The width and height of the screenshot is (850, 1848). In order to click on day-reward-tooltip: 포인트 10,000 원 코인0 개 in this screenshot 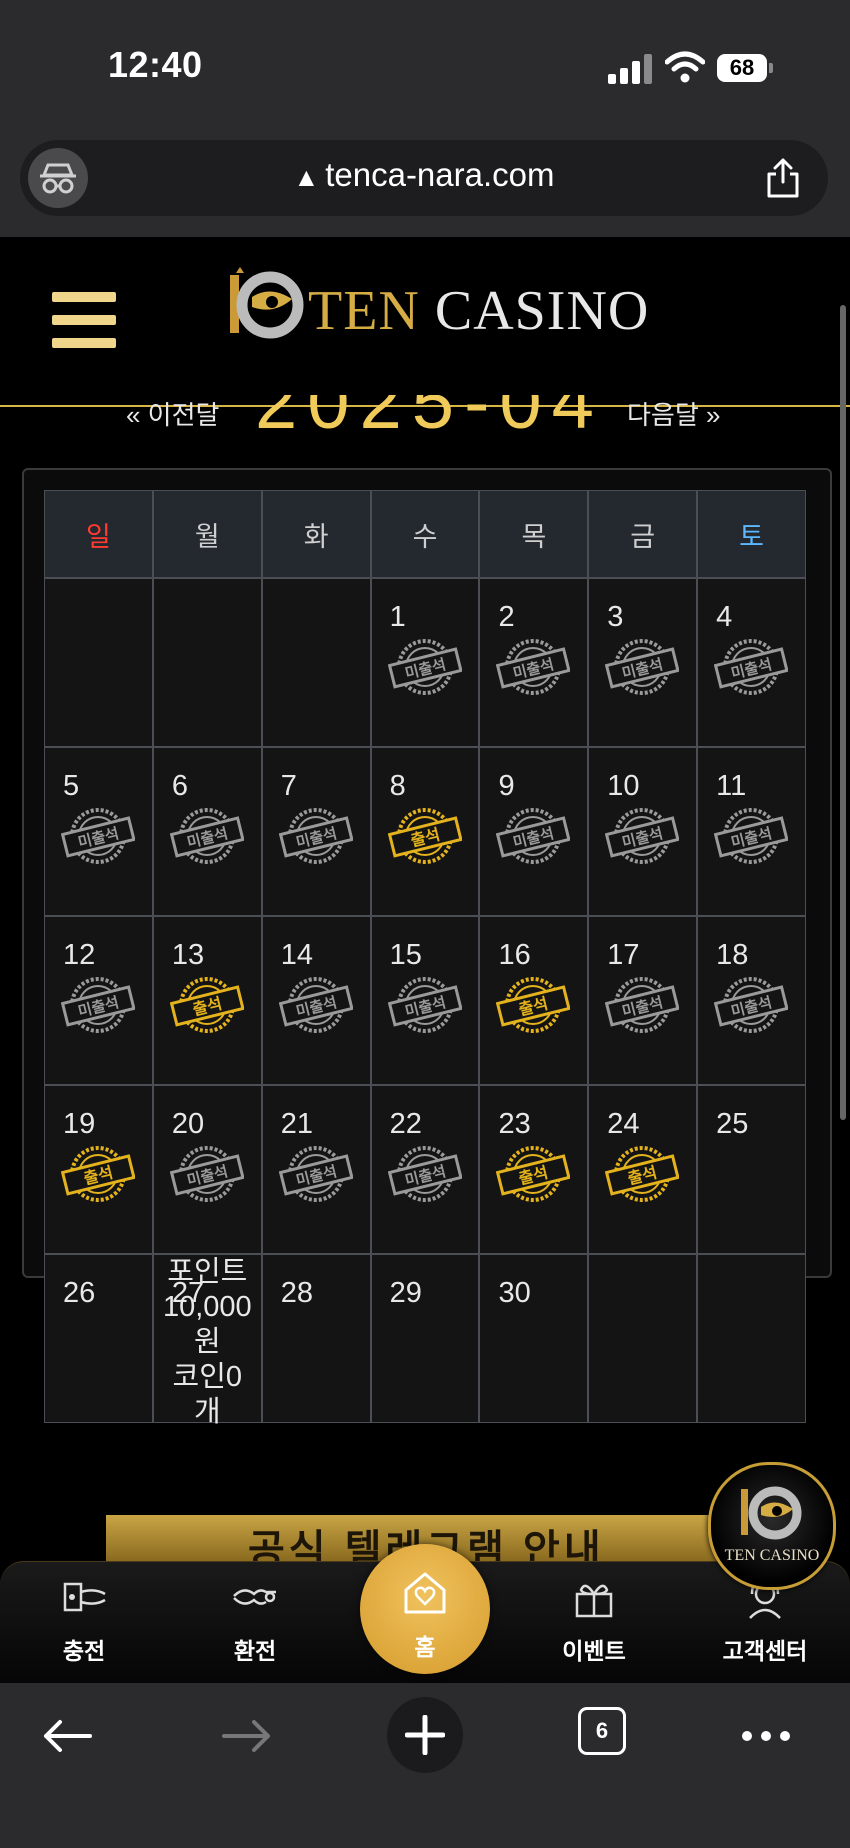, I will do `click(207, 1342)`.